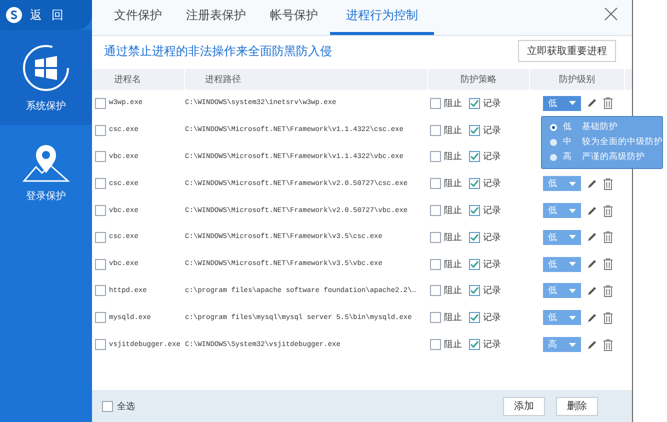 The width and height of the screenshot is (667, 422). I want to click on tab: 文件保护, so click(138, 21).